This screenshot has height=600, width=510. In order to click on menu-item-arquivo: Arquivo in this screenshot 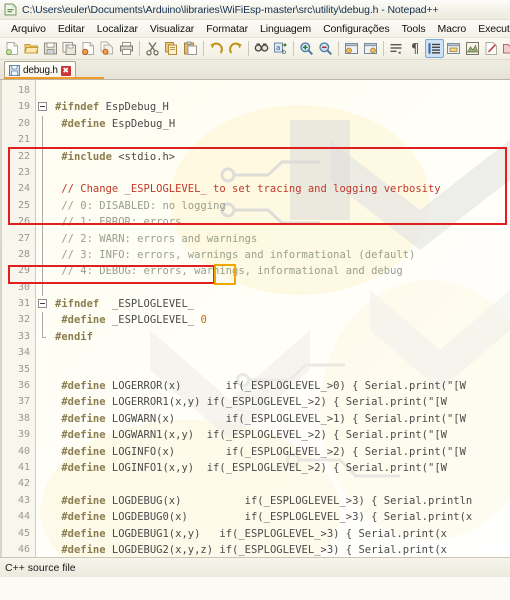, I will do `click(28, 29)`.